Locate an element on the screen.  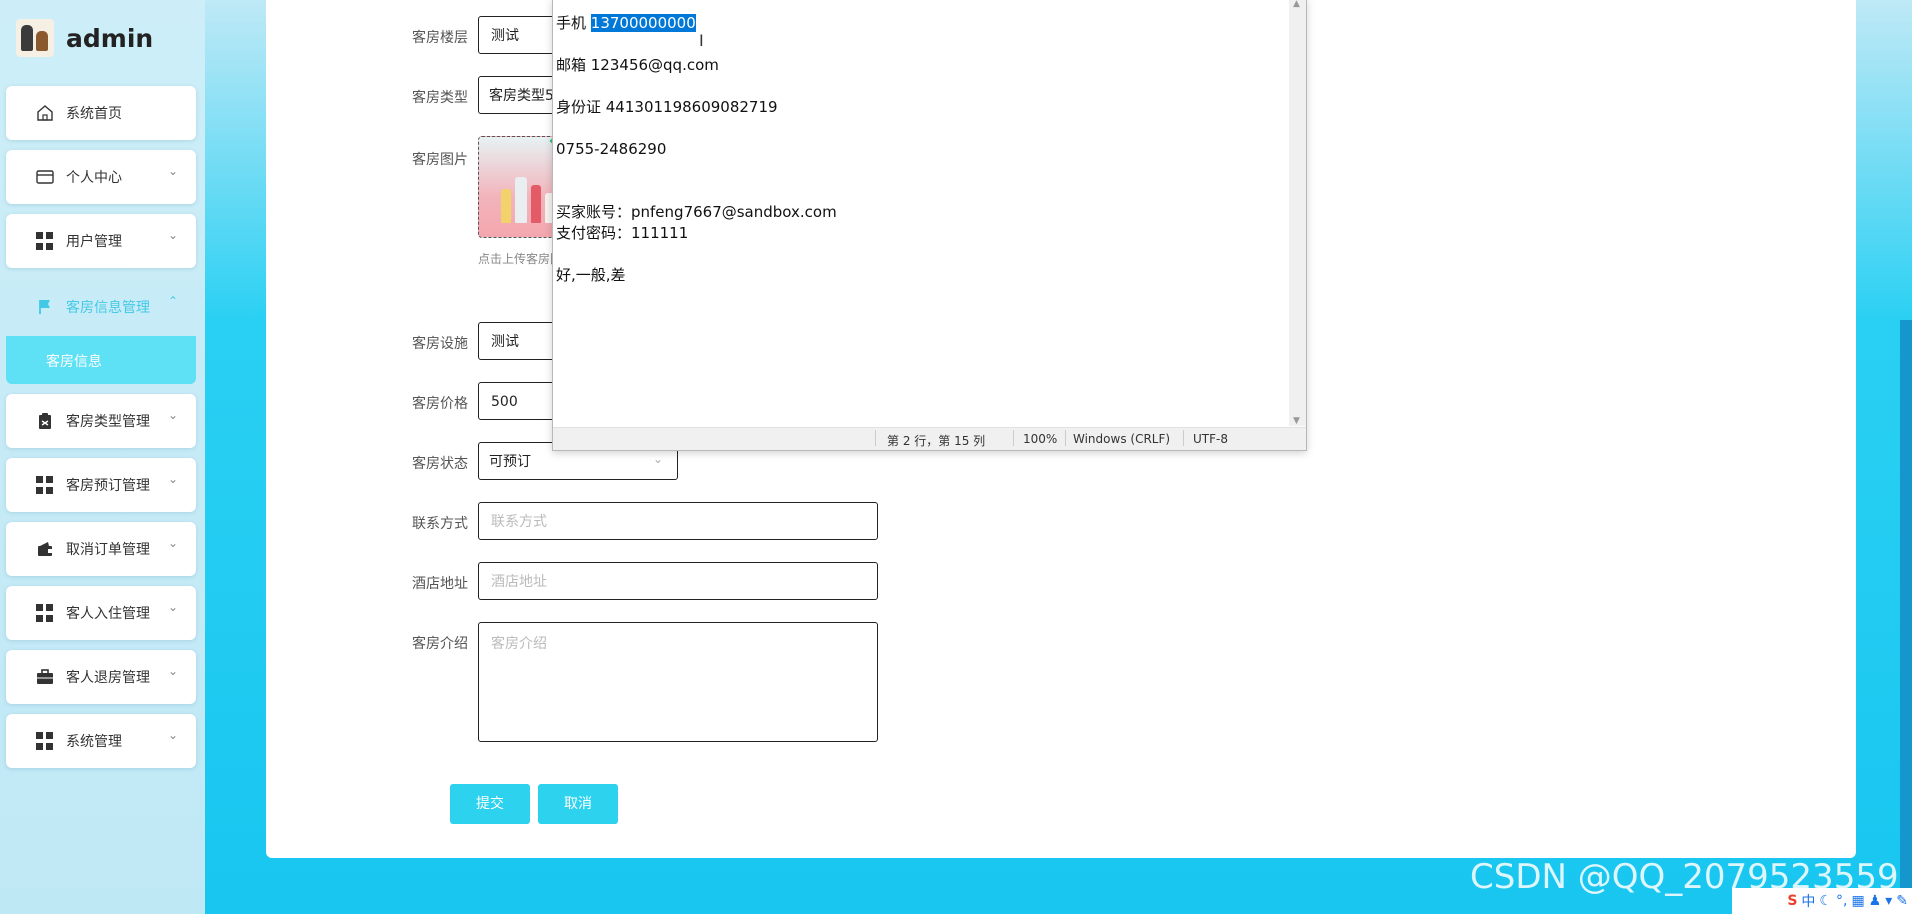
sidebar-item-label: 系统管理 is located at coordinates (94, 742).